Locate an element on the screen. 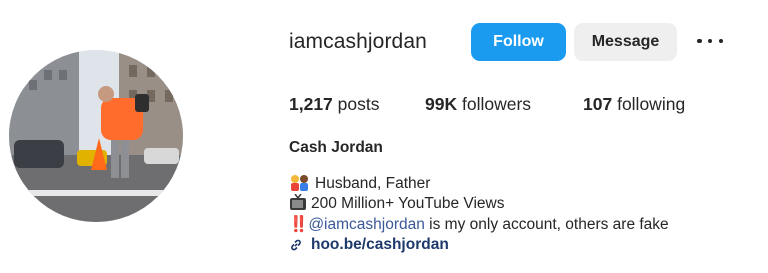 This screenshot has width=768, height=273. profile-avatar is located at coordinates (96, 136).